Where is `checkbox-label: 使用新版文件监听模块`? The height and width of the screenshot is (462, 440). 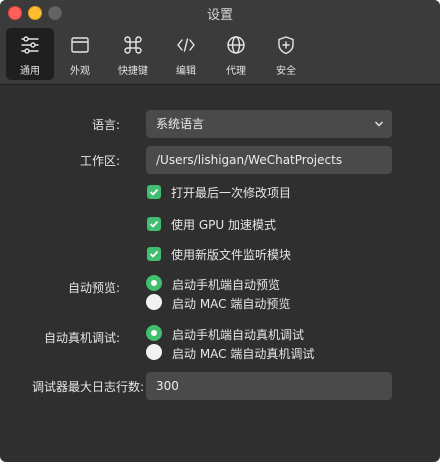 checkbox-label: 使用新版文件监听模块 is located at coordinates (231, 255).